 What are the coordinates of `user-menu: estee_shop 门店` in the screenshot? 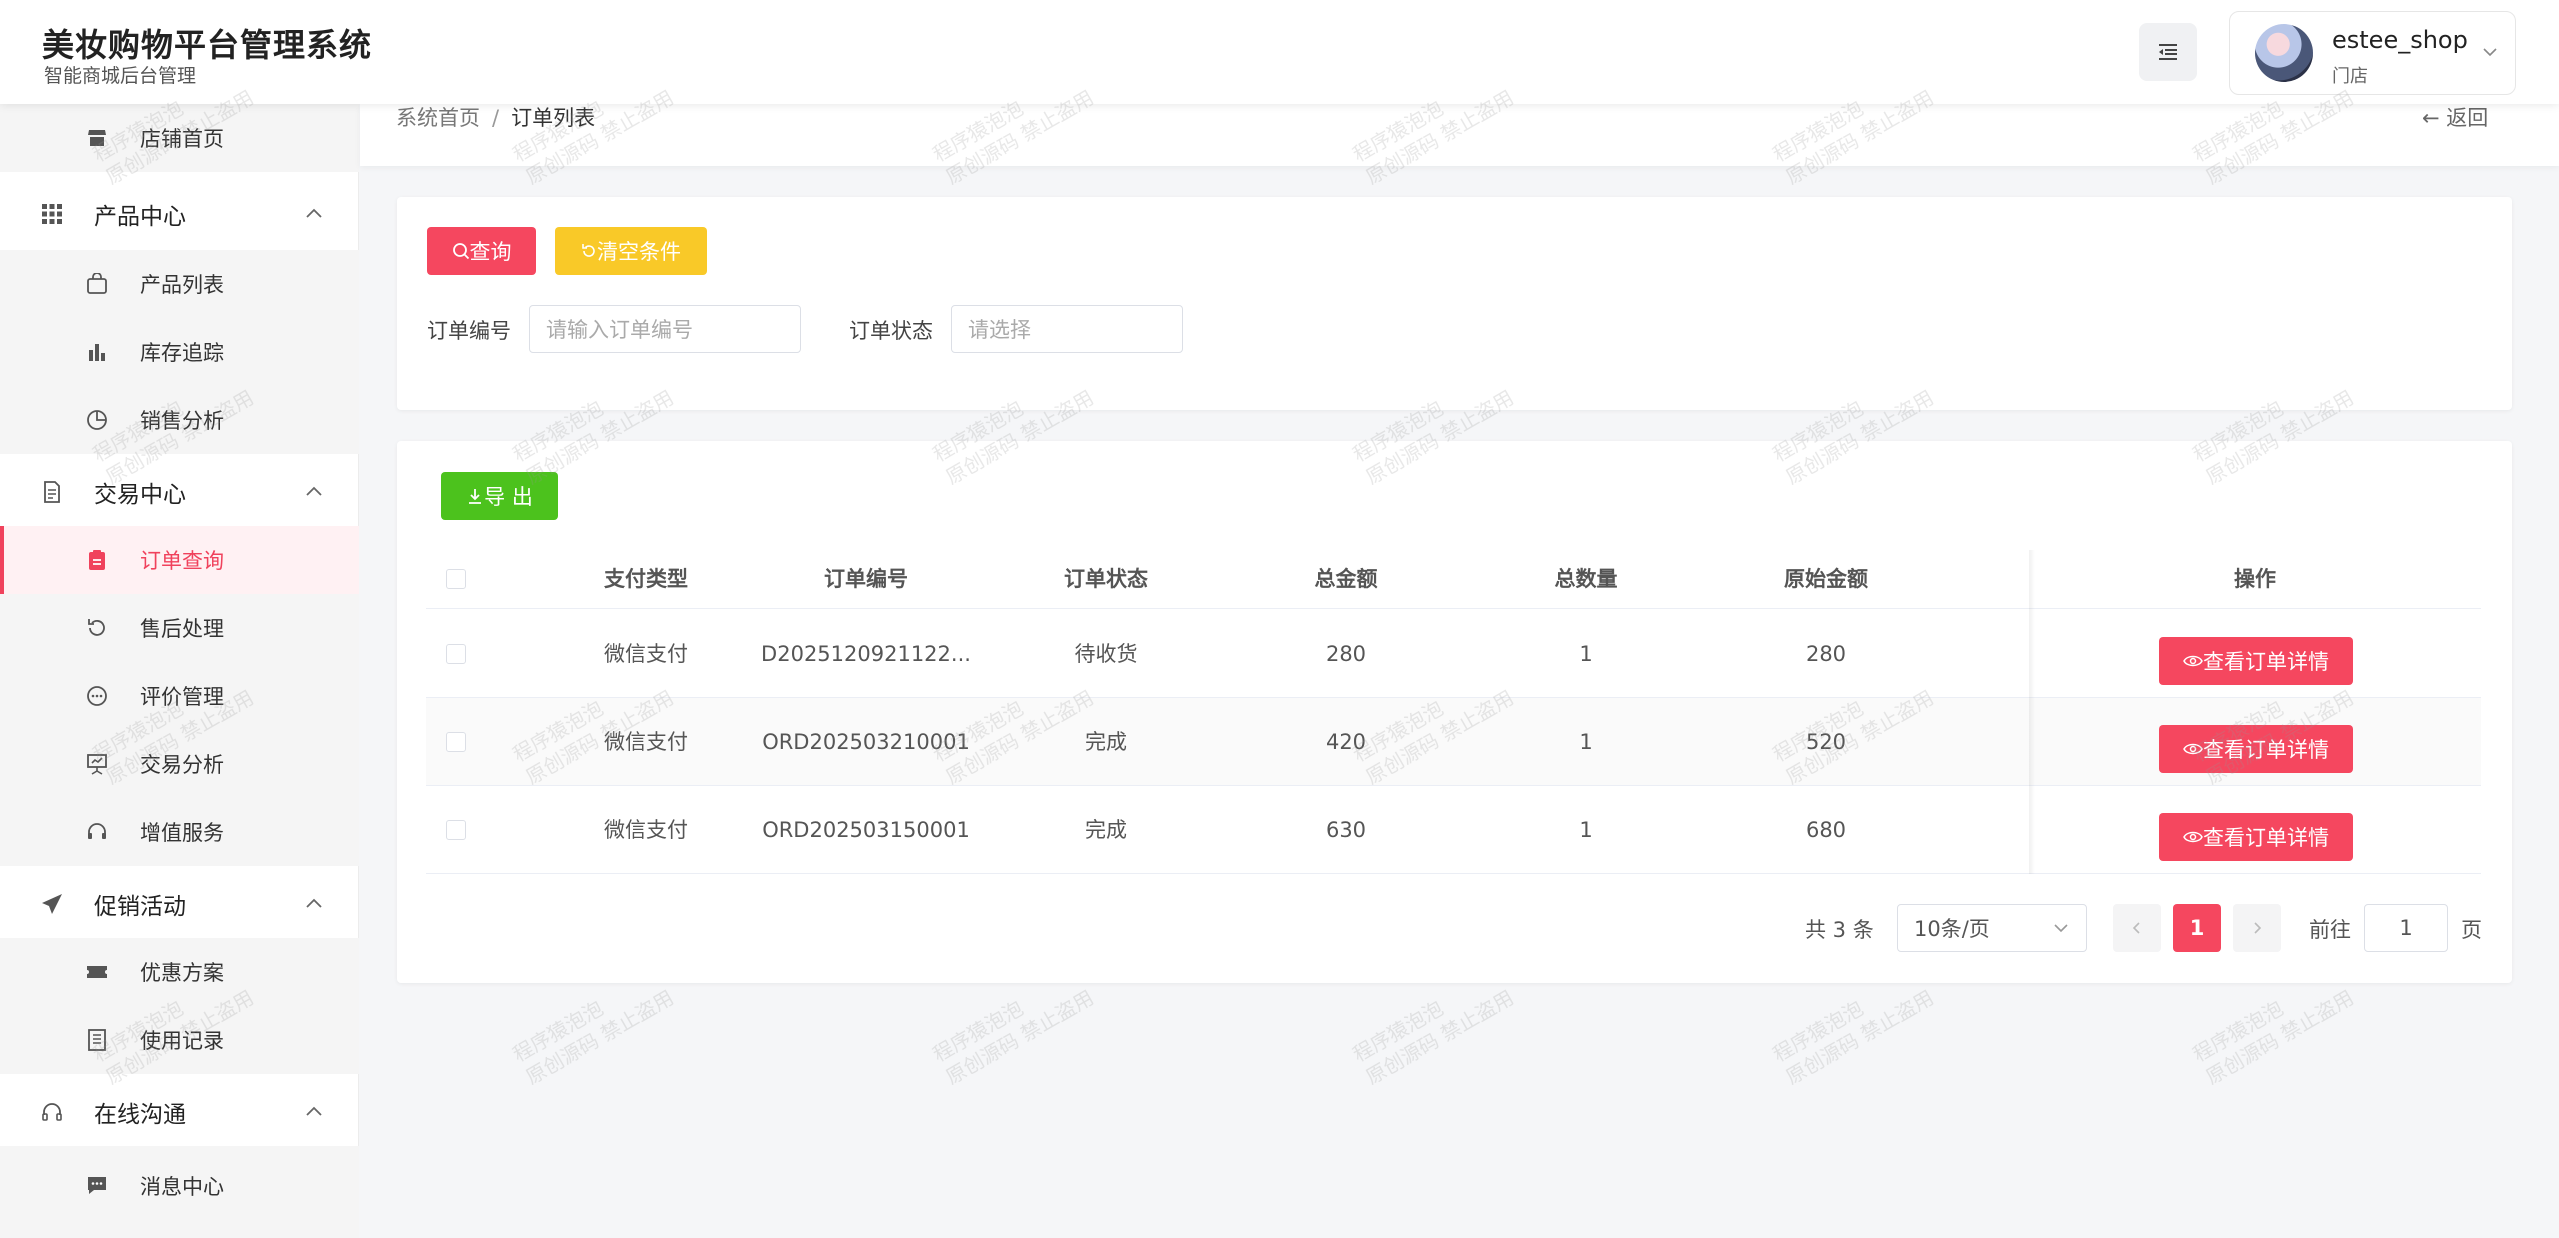 It's located at (2372, 53).